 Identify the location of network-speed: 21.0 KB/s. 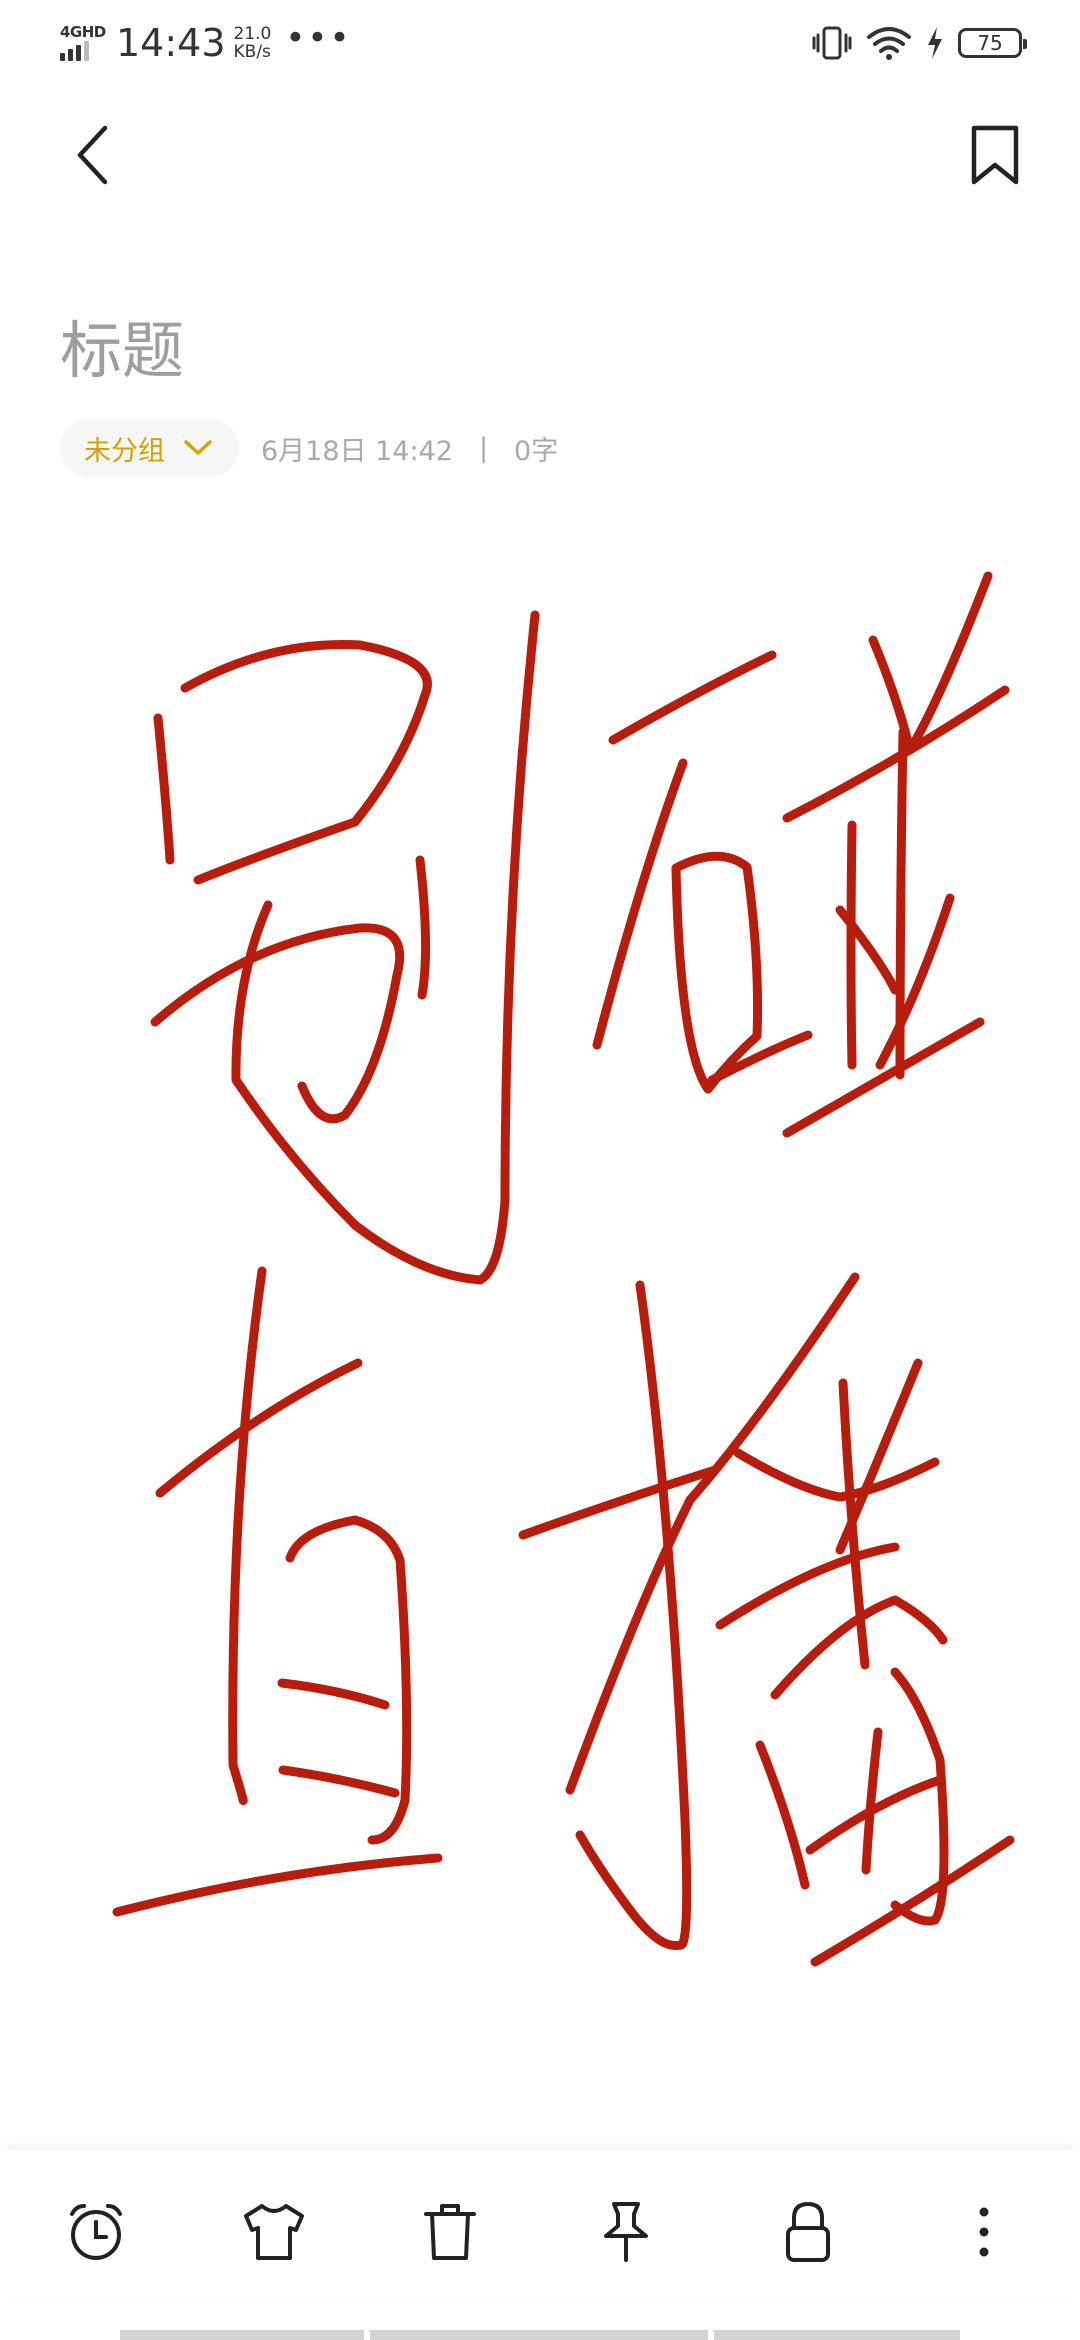
(253, 43).